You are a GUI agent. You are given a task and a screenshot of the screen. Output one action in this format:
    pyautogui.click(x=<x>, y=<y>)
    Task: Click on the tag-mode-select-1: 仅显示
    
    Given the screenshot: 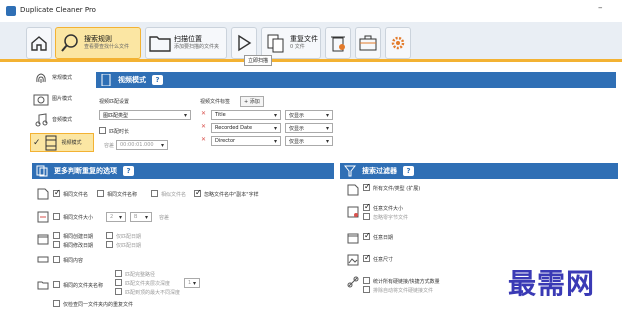 What is the action you would take?
    pyautogui.click(x=309, y=115)
    